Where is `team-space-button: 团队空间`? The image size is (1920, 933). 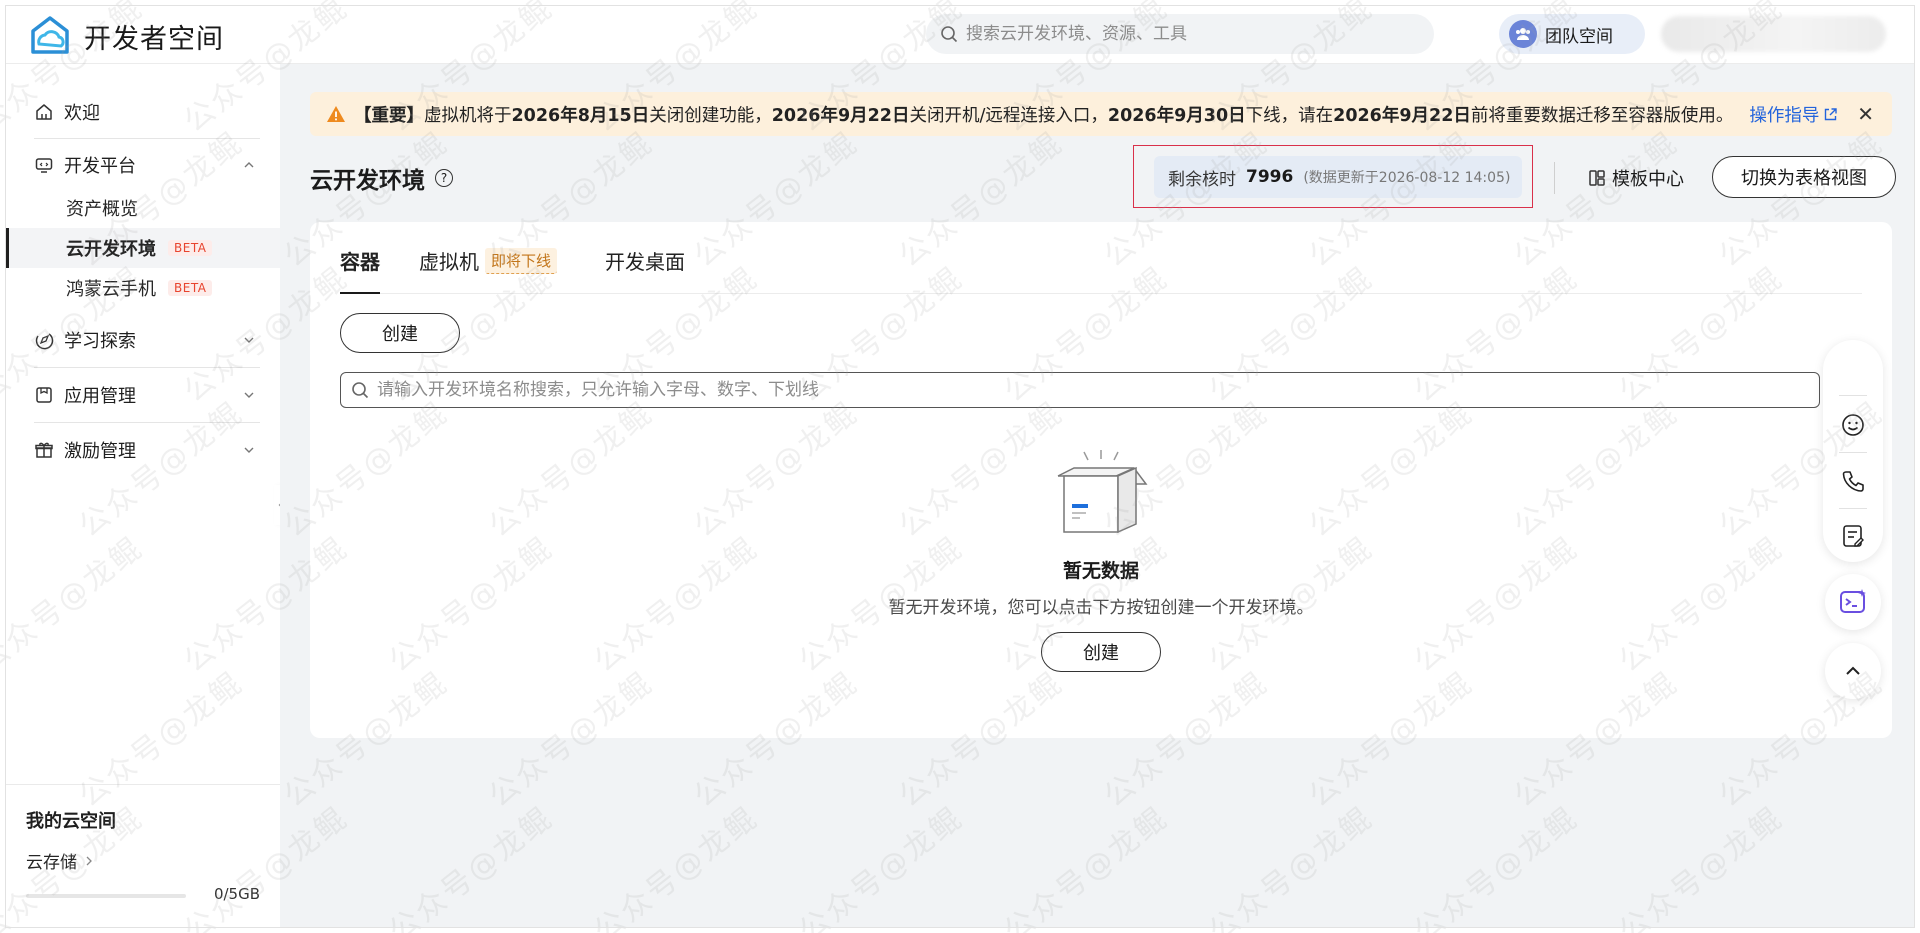
team-space-button: 团队空间 is located at coordinates (1572, 34).